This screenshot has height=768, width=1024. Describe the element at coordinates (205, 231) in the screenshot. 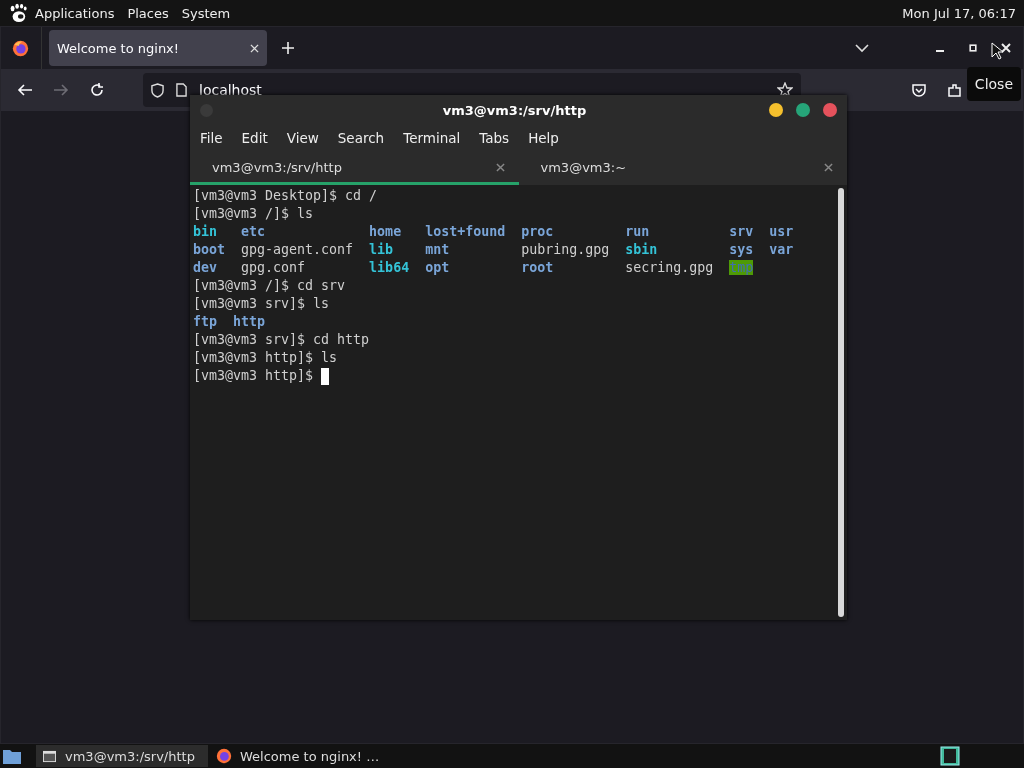

I see `symlink-name: bin` at that location.